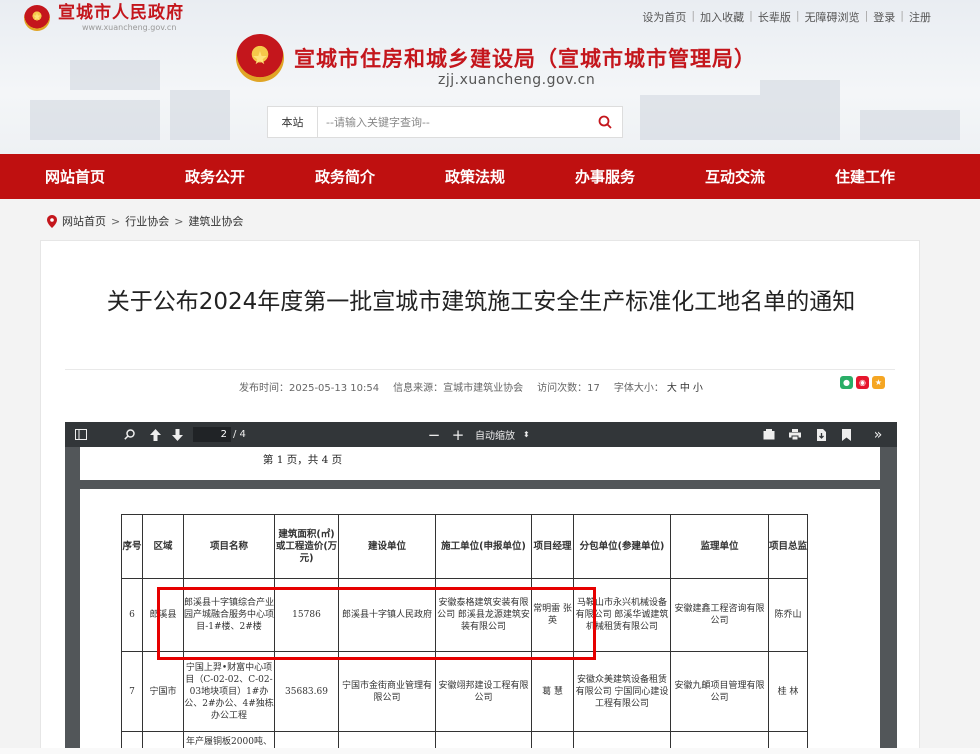 This screenshot has height=754, width=980. I want to click on zoom-value: 自动缩放, so click(495, 436).